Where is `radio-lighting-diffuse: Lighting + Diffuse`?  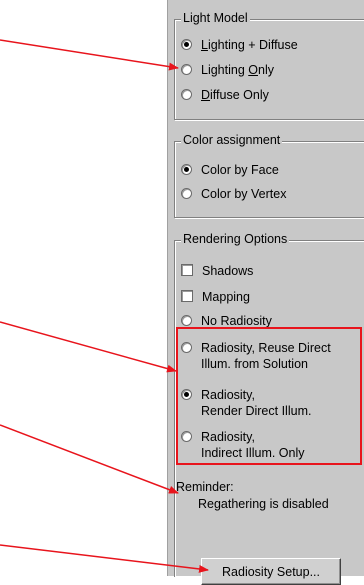 radio-lighting-diffuse: Lighting + Diffuse is located at coordinates (239, 45).